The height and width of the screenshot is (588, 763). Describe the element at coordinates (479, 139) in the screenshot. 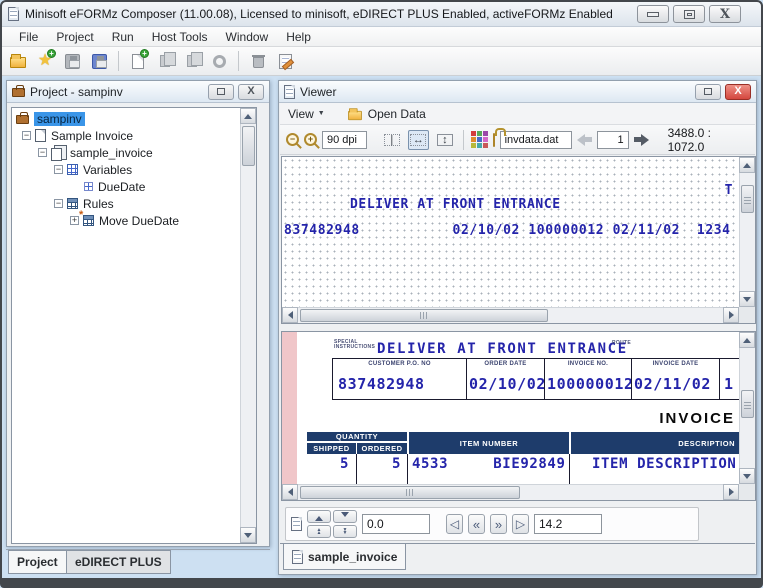

I see `color-map-button` at that location.